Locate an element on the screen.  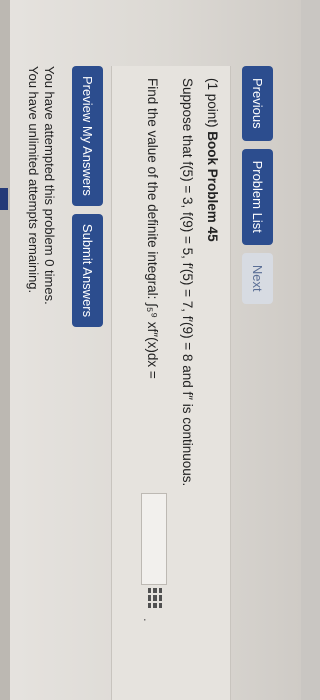
attempts-remaining-text: You have unlimited attempts remaining. is located at coordinates (33, 180).